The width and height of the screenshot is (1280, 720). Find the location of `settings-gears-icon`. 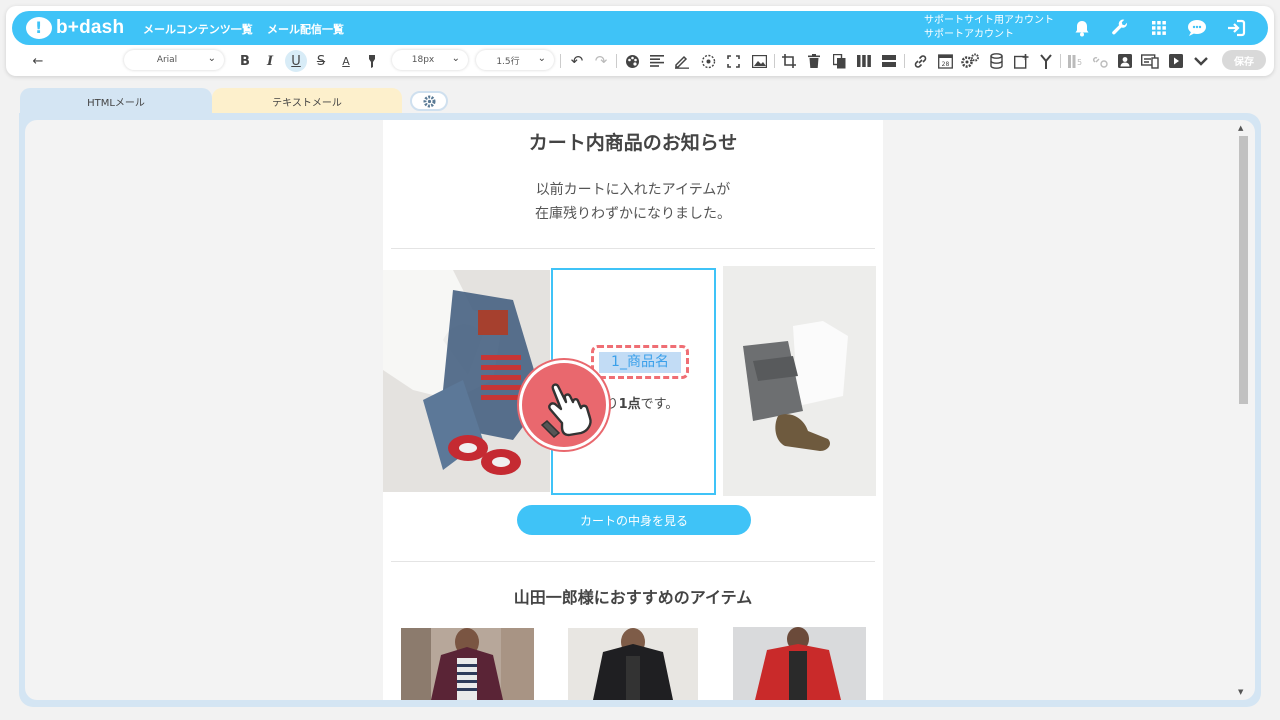

settings-gears-icon is located at coordinates (970, 61).